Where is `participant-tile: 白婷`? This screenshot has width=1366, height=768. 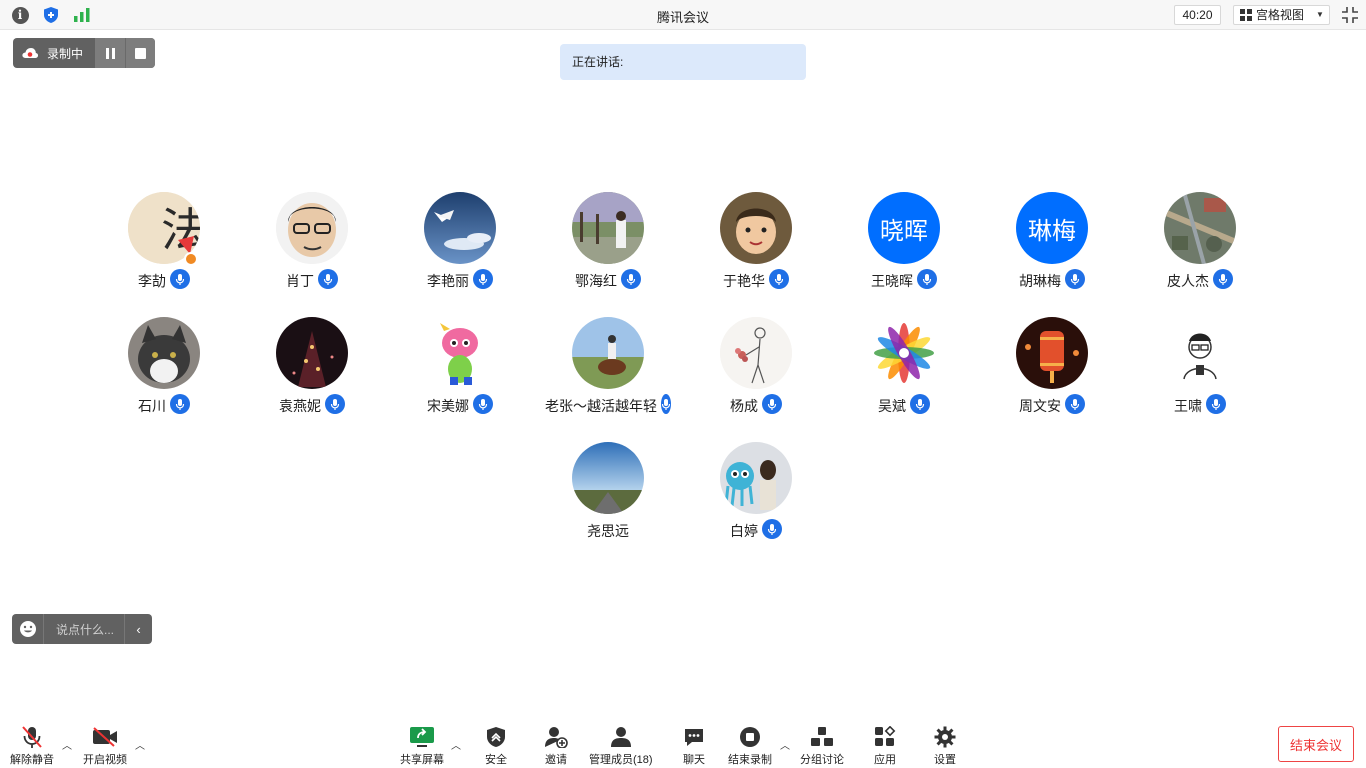
participant-tile: 白婷 is located at coordinates (756, 497).